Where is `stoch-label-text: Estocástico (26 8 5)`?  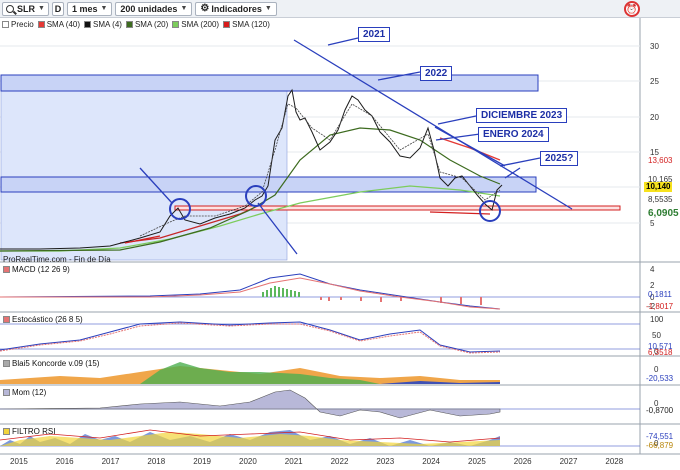
stoch-label-text: Estocástico (26 8 5) is located at coordinates (47, 319).